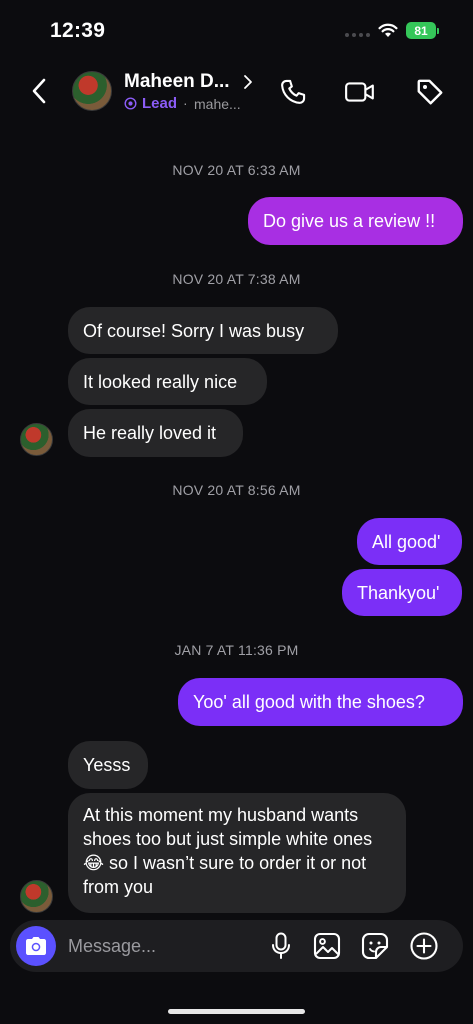  I want to click on sticker-icon, so click(375, 946).